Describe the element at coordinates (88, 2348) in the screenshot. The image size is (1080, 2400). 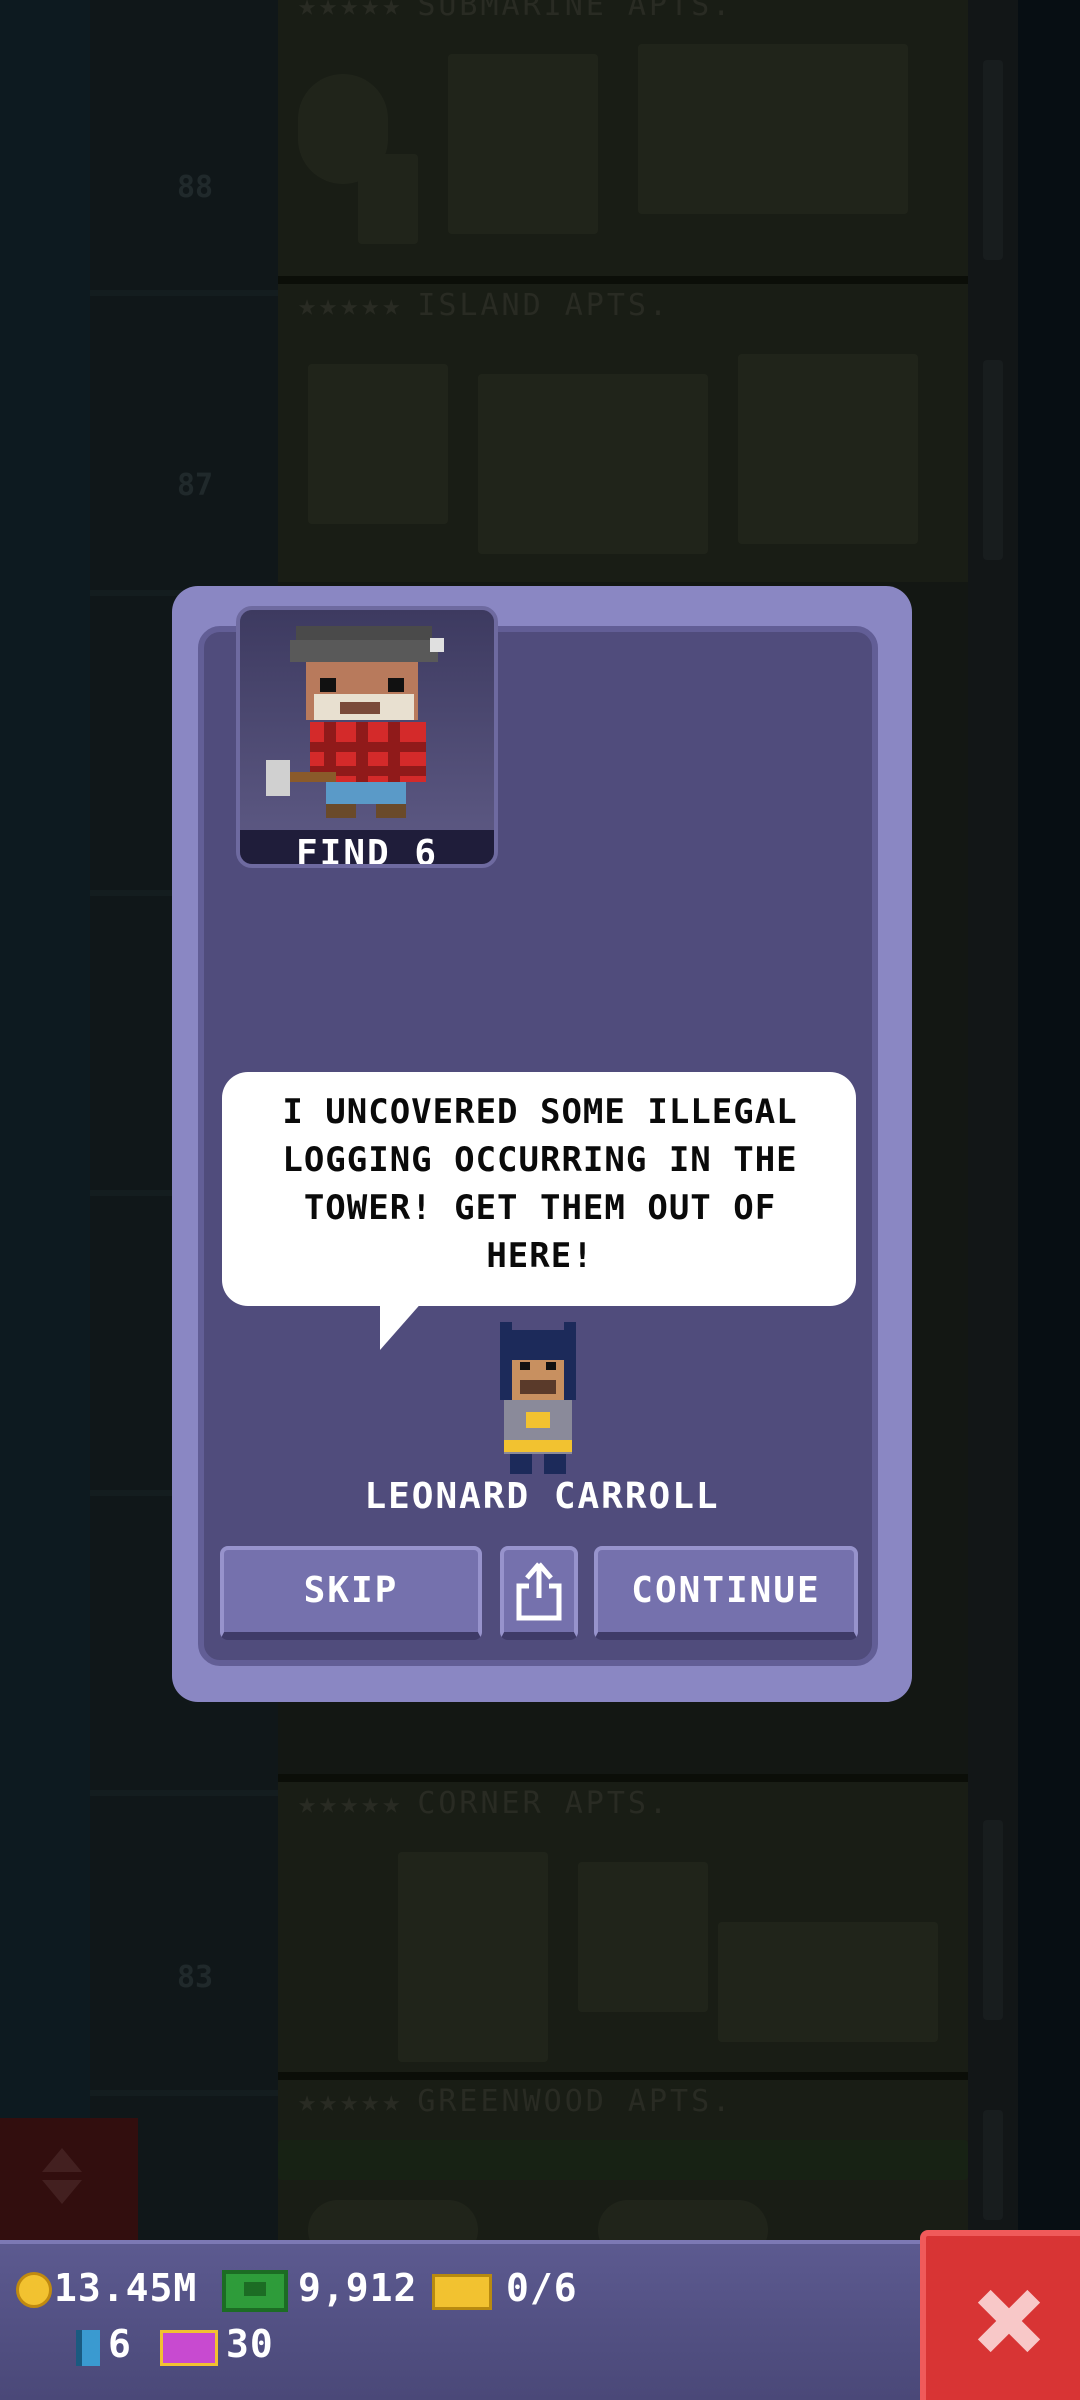
I see `bitizen-icon` at that location.